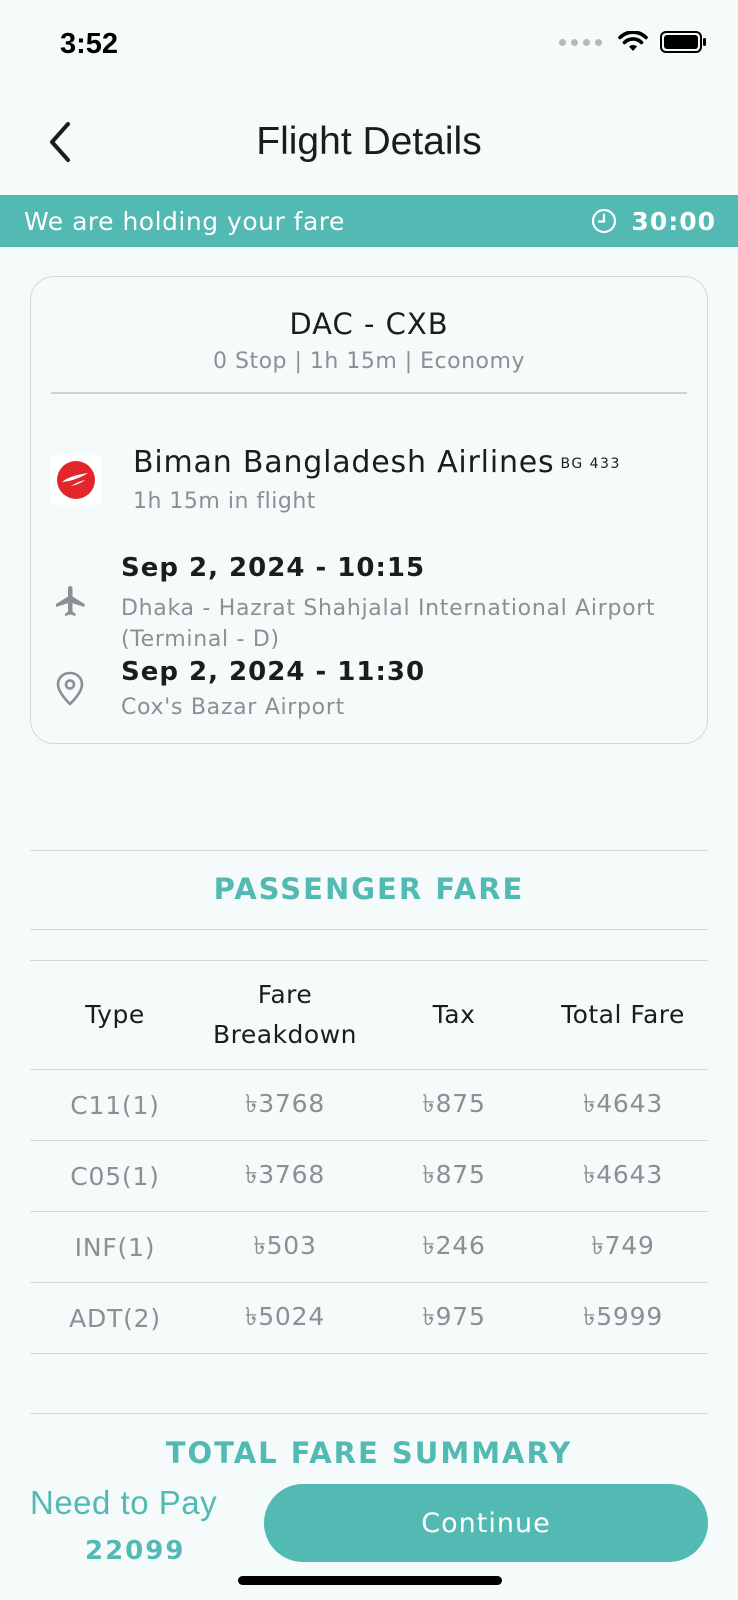 The image size is (738, 1600). I want to click on fare-breakdown: ৳503, so click(285, 1245).